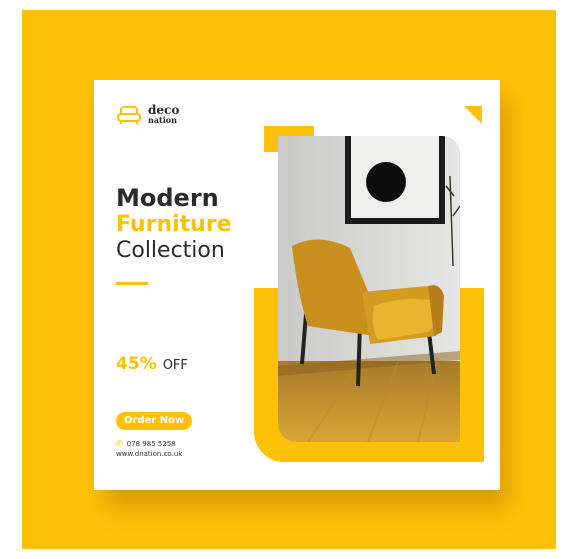  I want to click on contact-phone: ✆ 078 985 5258, so click(146, 443).